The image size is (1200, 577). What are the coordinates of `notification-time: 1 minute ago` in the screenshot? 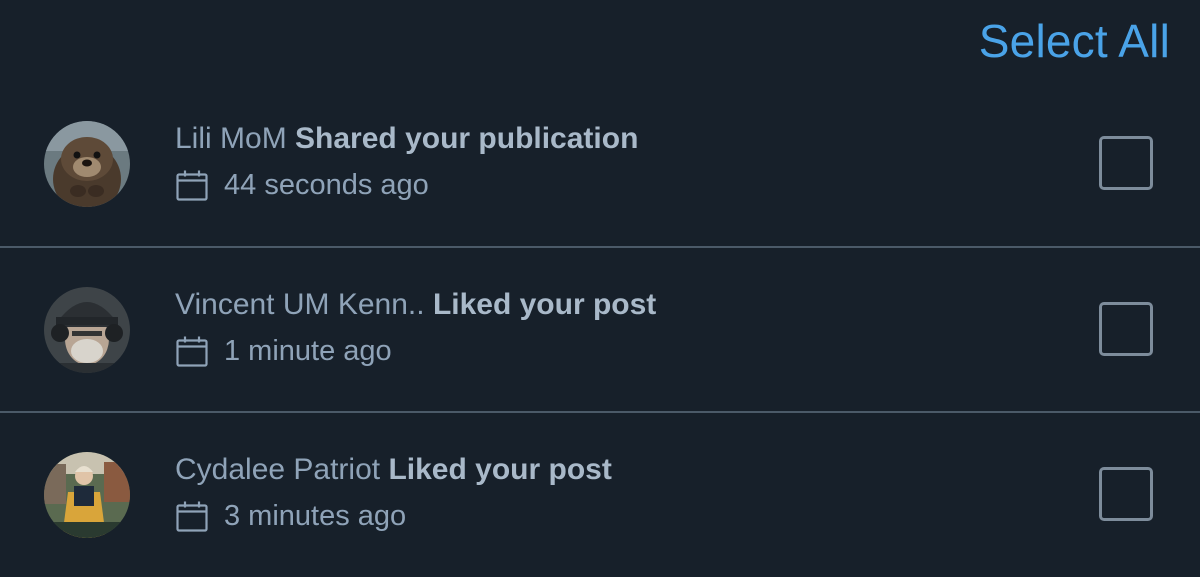 It's located at (283, 351).